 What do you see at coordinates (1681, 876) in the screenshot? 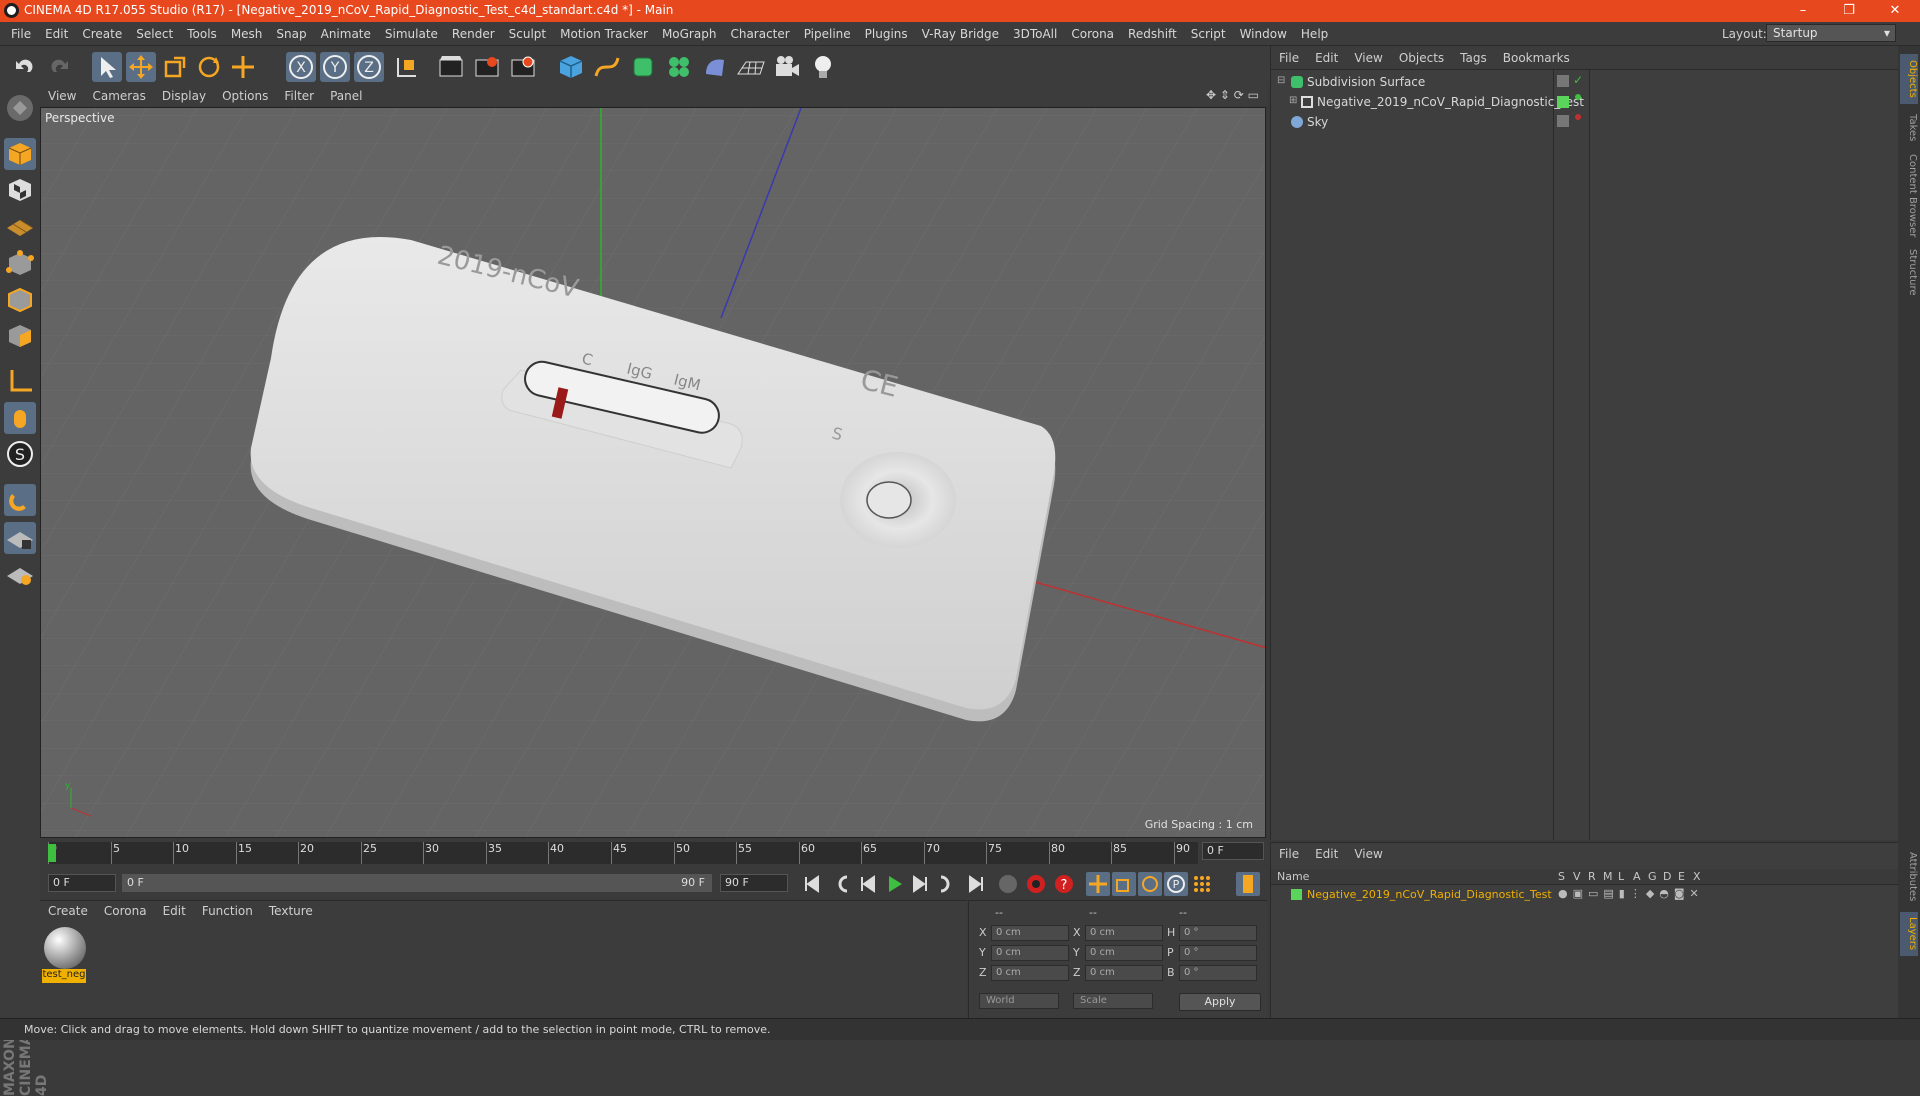
I see `layer-col-e: E` at bounding box center [1681, 876].